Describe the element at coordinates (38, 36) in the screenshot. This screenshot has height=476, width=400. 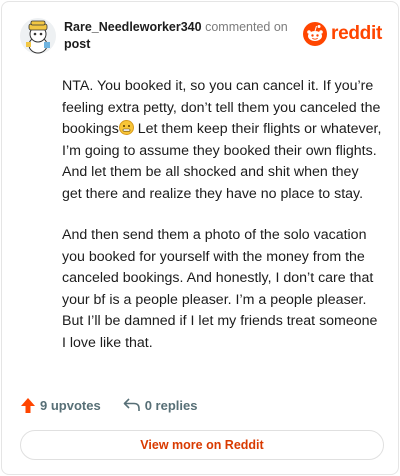
I see `snoo-avatar-icon` at that location.